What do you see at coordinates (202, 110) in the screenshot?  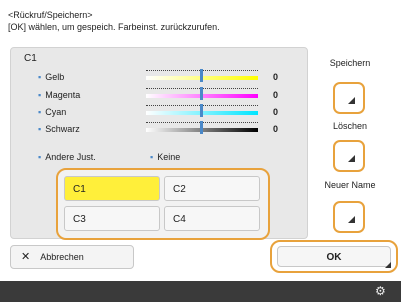 I see `slider-cyan` at bounding box center [202, 110].